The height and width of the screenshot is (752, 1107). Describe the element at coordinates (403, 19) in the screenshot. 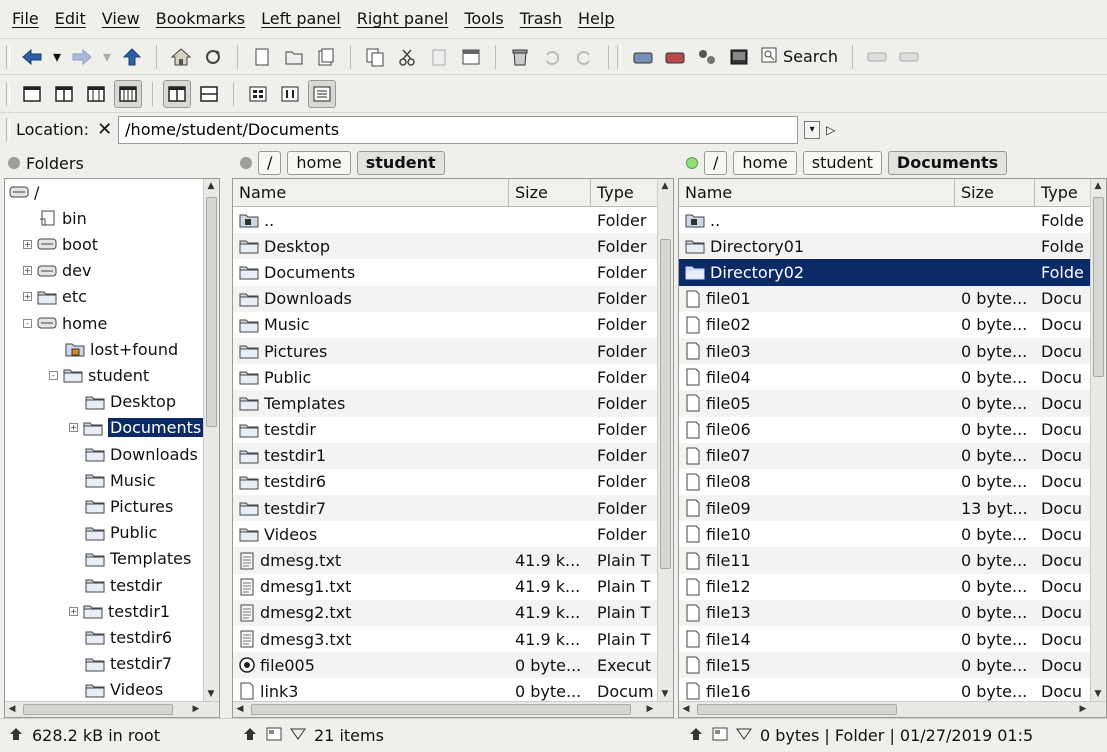

I see `menu-right-panel: Right panel` at that location.